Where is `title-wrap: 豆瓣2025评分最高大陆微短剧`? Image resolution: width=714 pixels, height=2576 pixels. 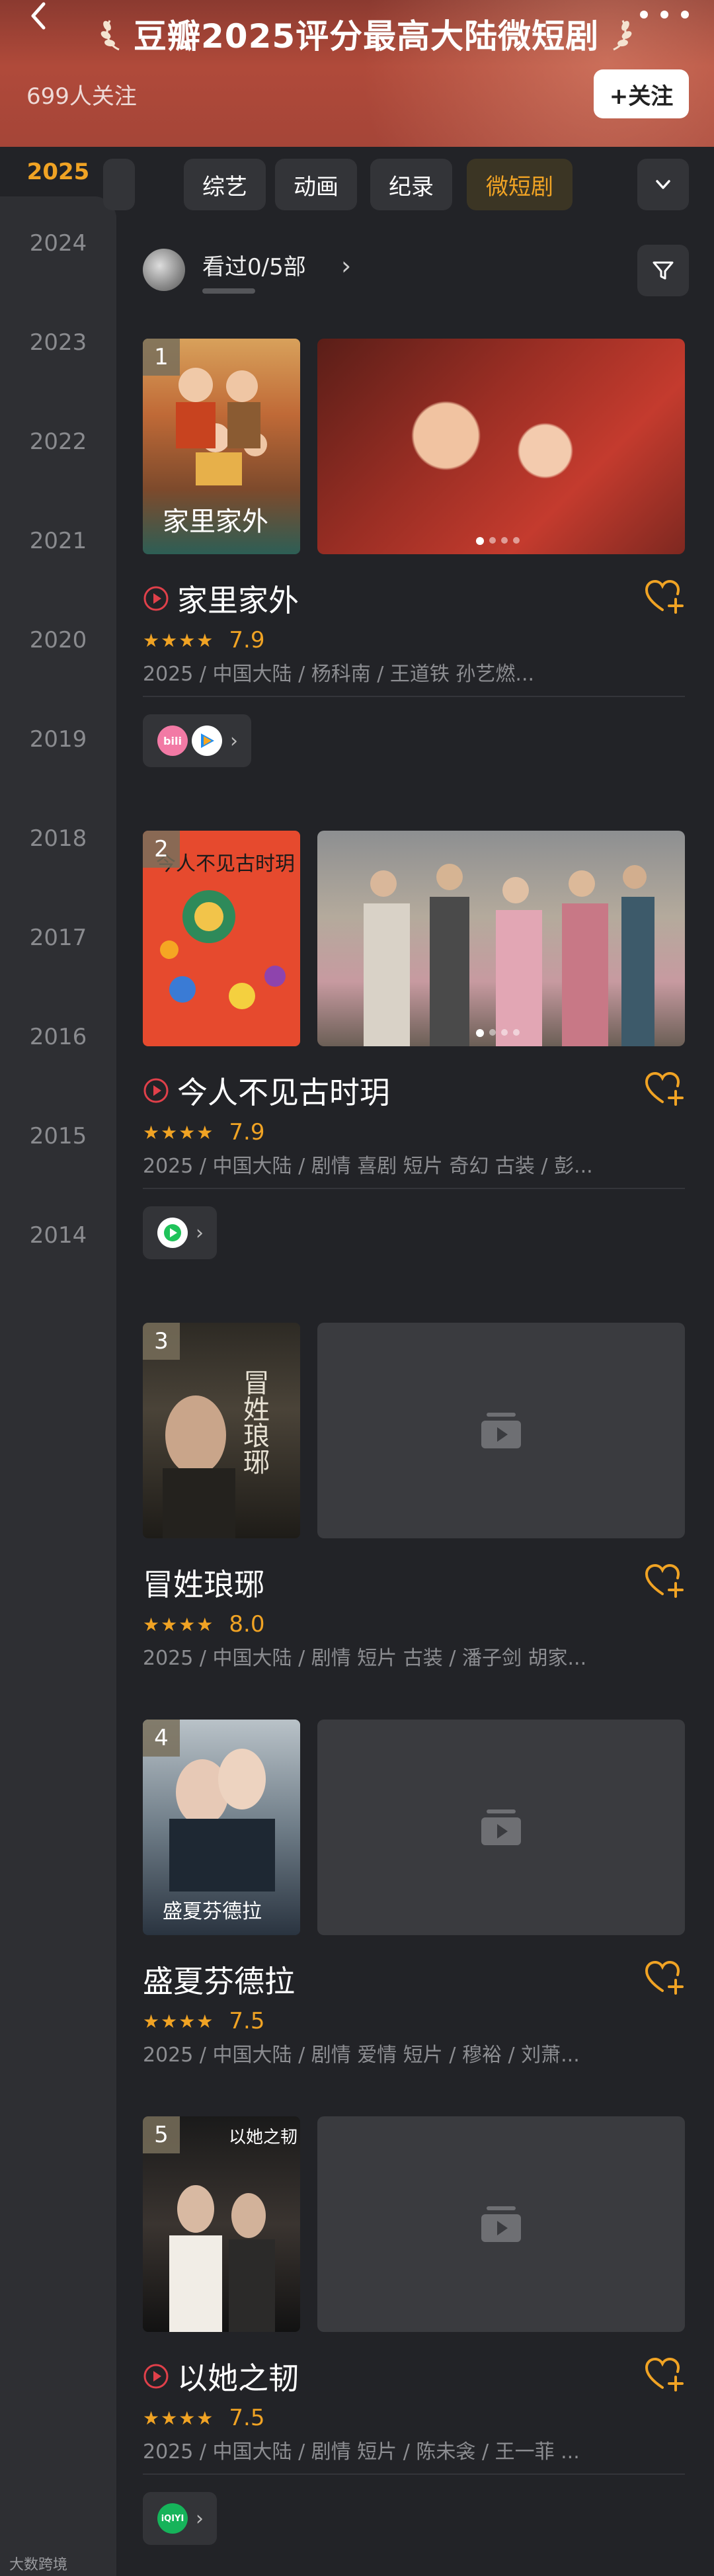 title-wrap: 豆瓣2025评分最高大陆微短剧 is located at coordinates (366, 33).